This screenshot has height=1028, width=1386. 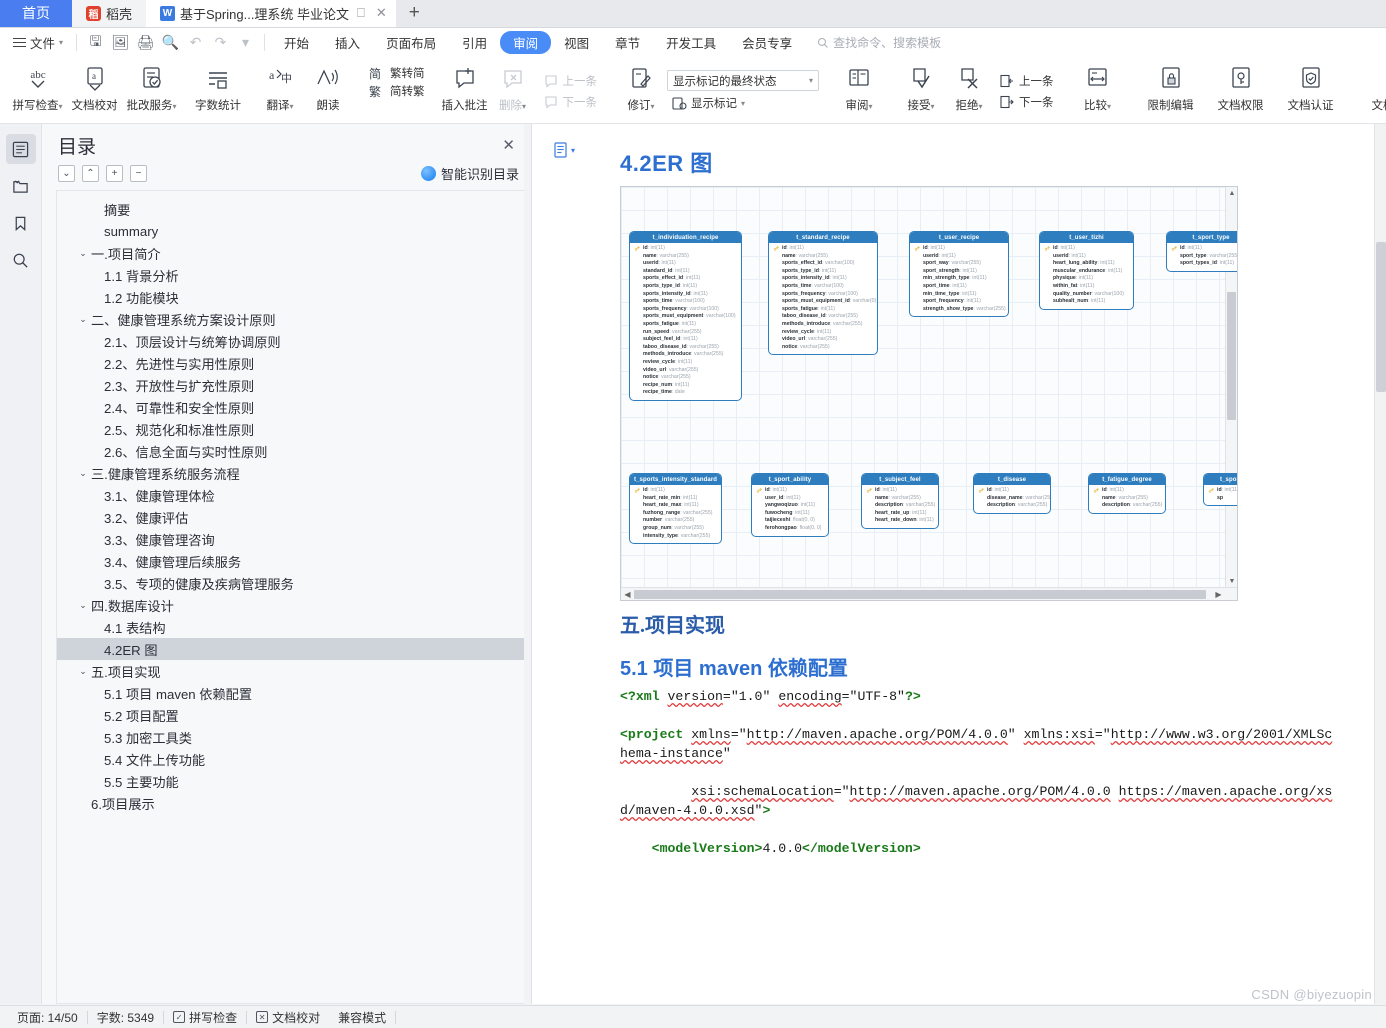 I want to click on rail-outline-button, so click(x=20, y=149).